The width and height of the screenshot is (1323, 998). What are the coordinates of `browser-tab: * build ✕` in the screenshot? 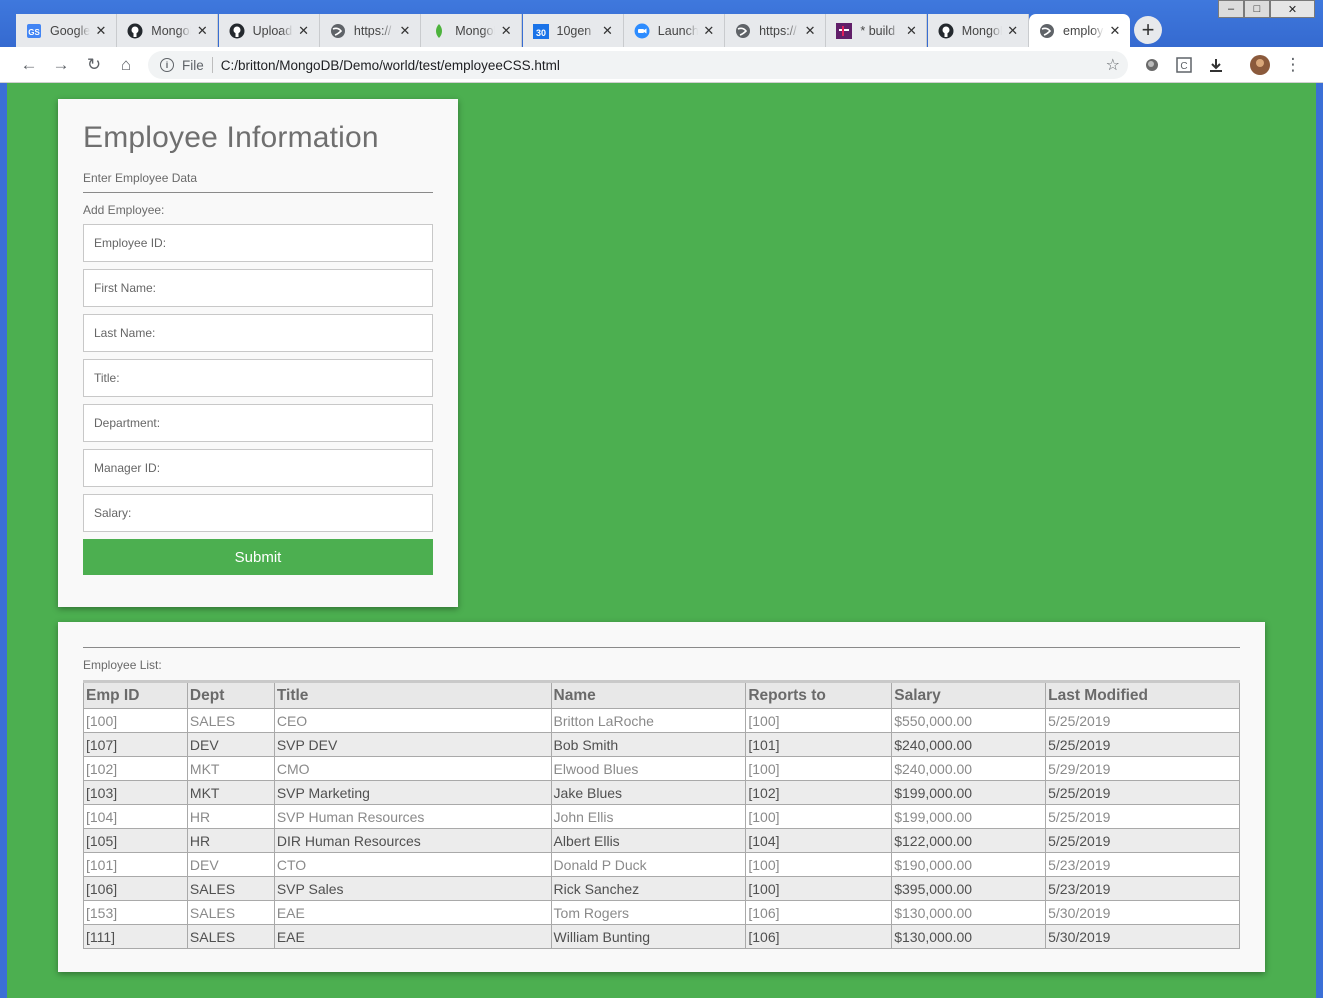 It's located at (877, 30).